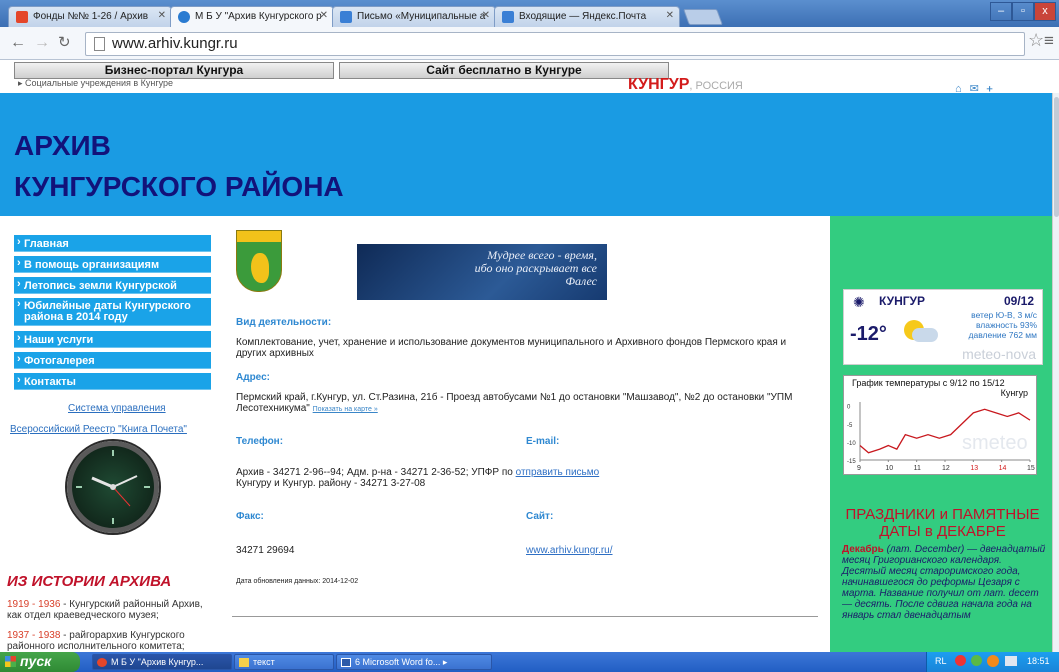  What do you see at coordinates (98, 429) in the screenshot?
I see `registry-link: Всероссийский Реестр "Книга Почета"` at bounding box center [98, 429].